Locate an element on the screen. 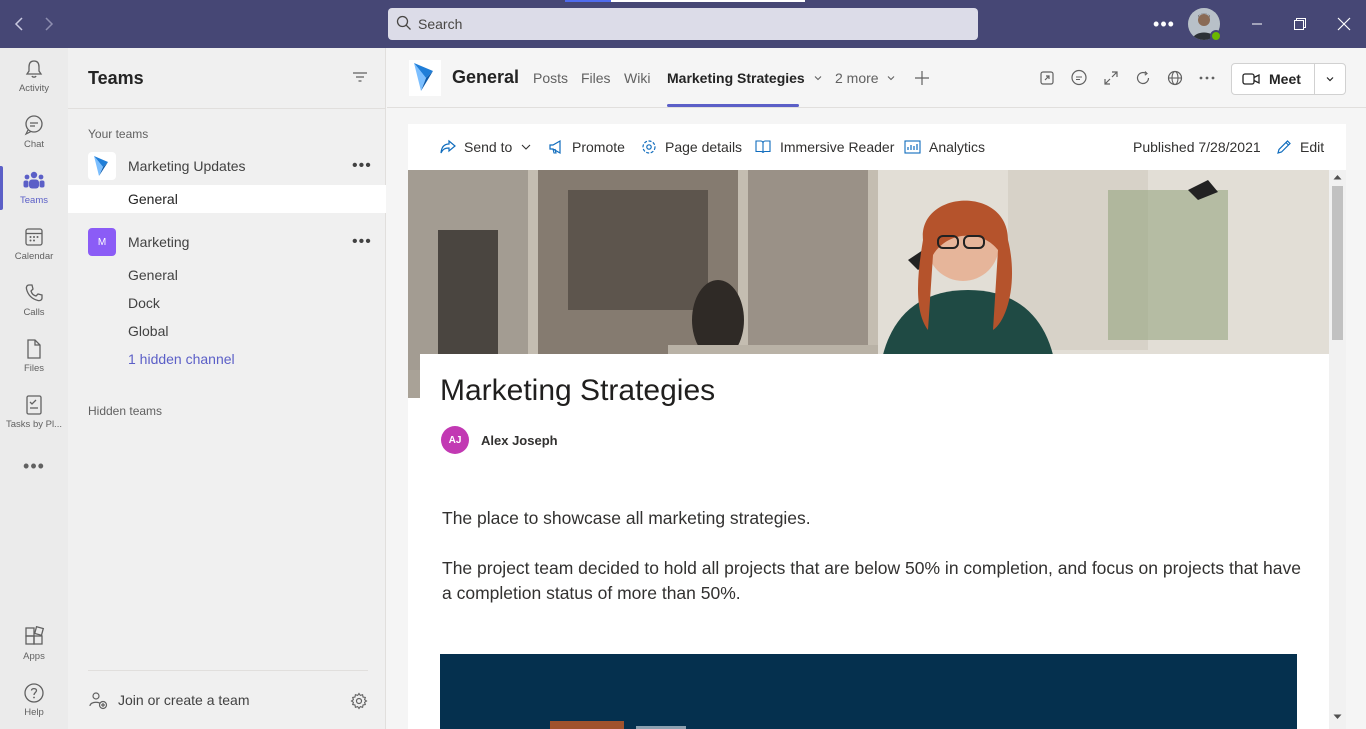 Image resolution: width=1366 pixels, height=729 pixels. apps-icon is located at coordinates (35, 635).